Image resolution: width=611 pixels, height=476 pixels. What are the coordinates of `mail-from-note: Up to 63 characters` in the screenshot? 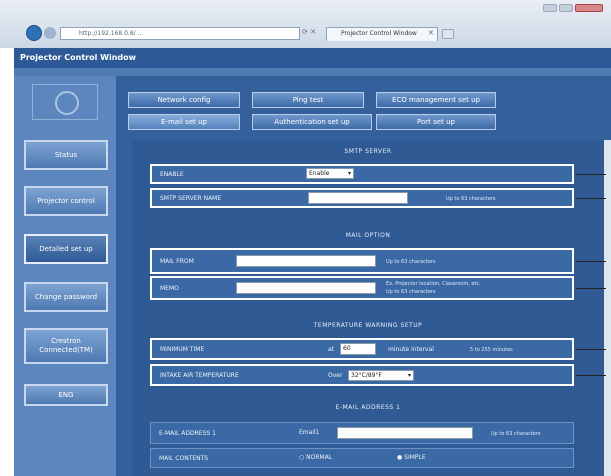 It's located at (411, 262).